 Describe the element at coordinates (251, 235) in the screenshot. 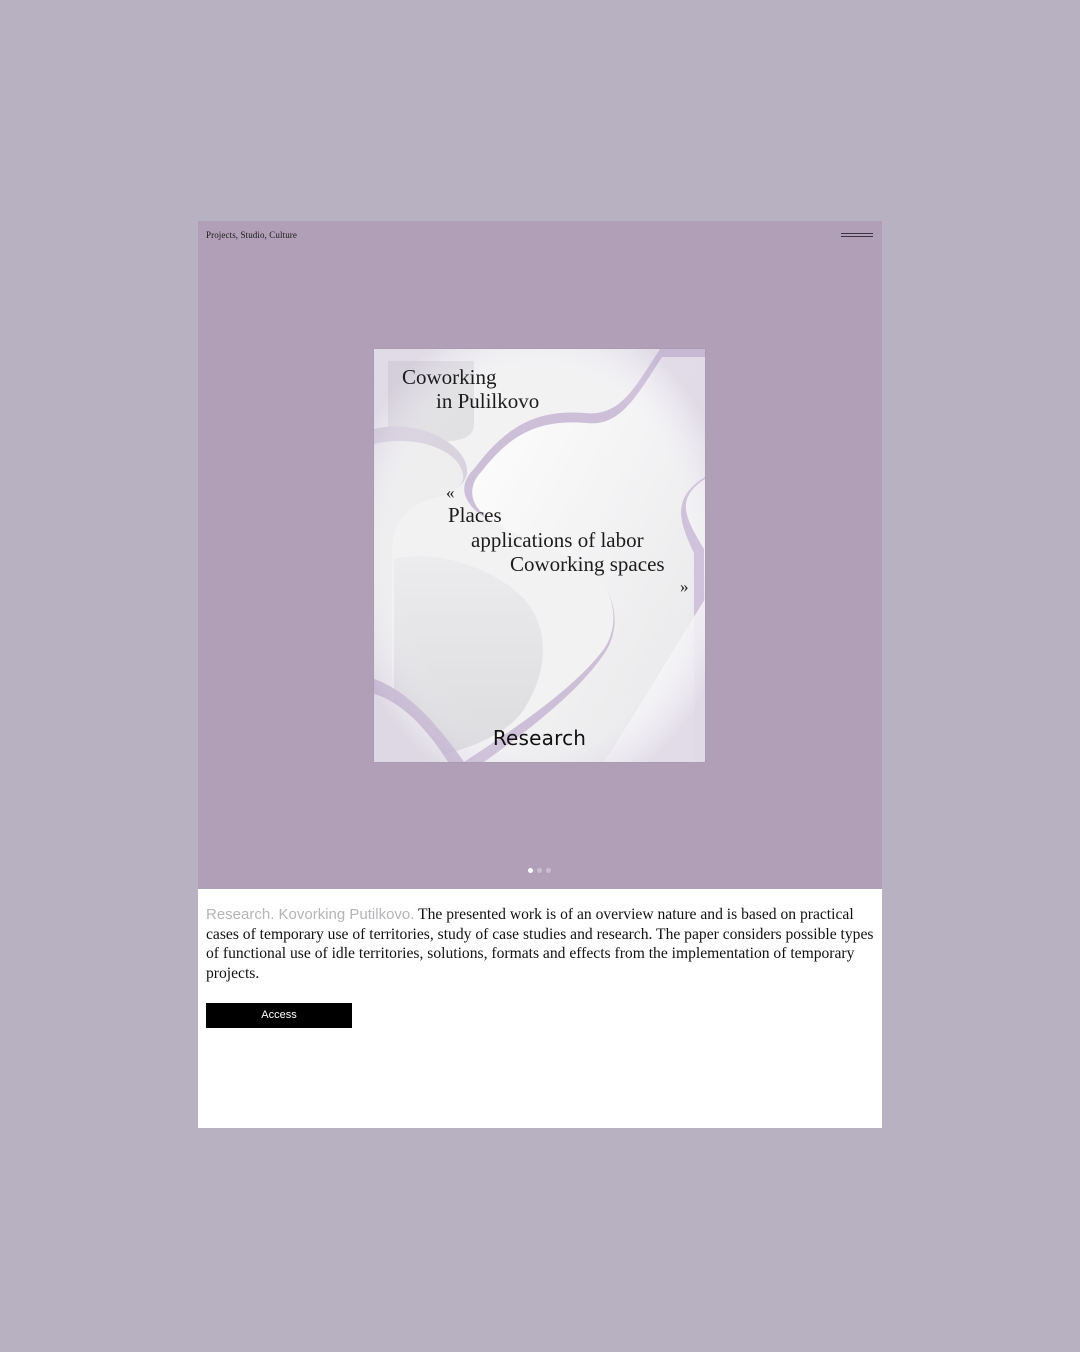

I see `site-nav-title: Projects, Studio, Culture` at that location.